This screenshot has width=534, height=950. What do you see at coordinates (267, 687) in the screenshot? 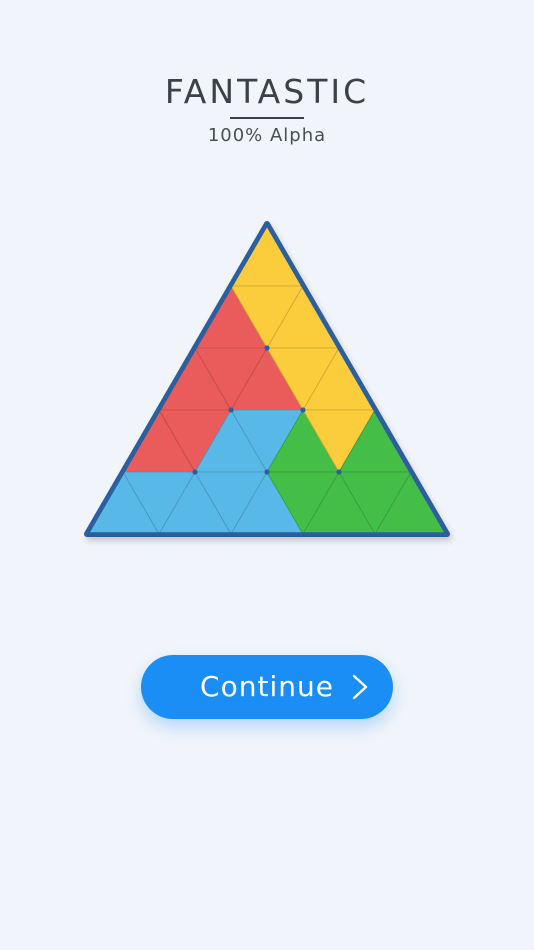
I see `continue-button: Continue` at bounding box center [267, 687].